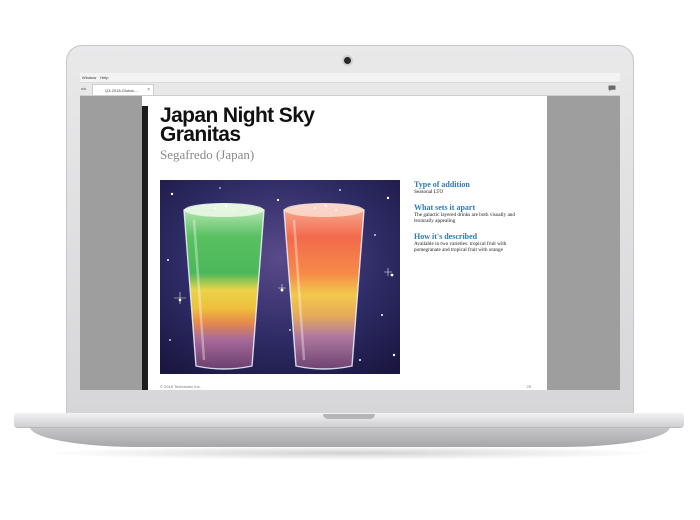  What do you see at coordinates (429, 192) in the screenshot?
I see `section-body-type: Seasonal LTO` at bounding box center [429, 192].